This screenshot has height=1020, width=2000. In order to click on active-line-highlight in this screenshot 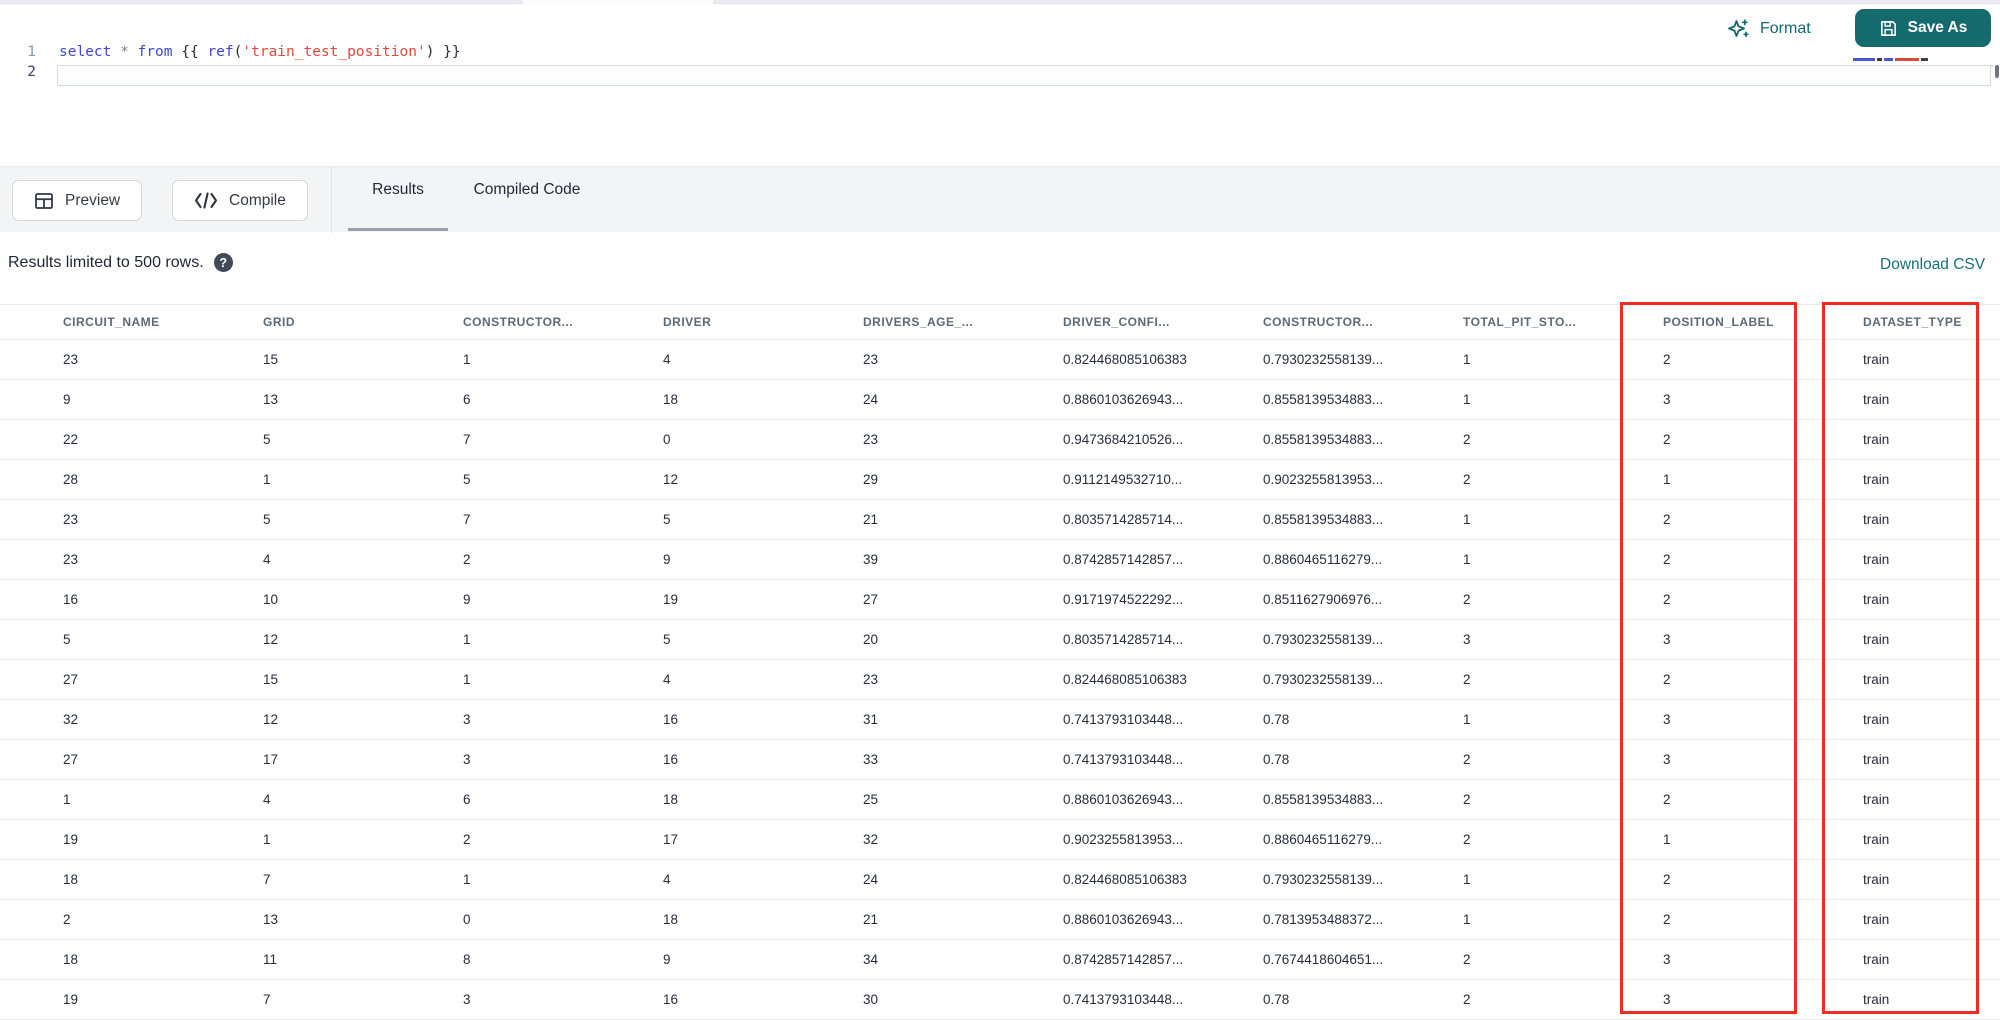, I will do `click(1024, 75)`.